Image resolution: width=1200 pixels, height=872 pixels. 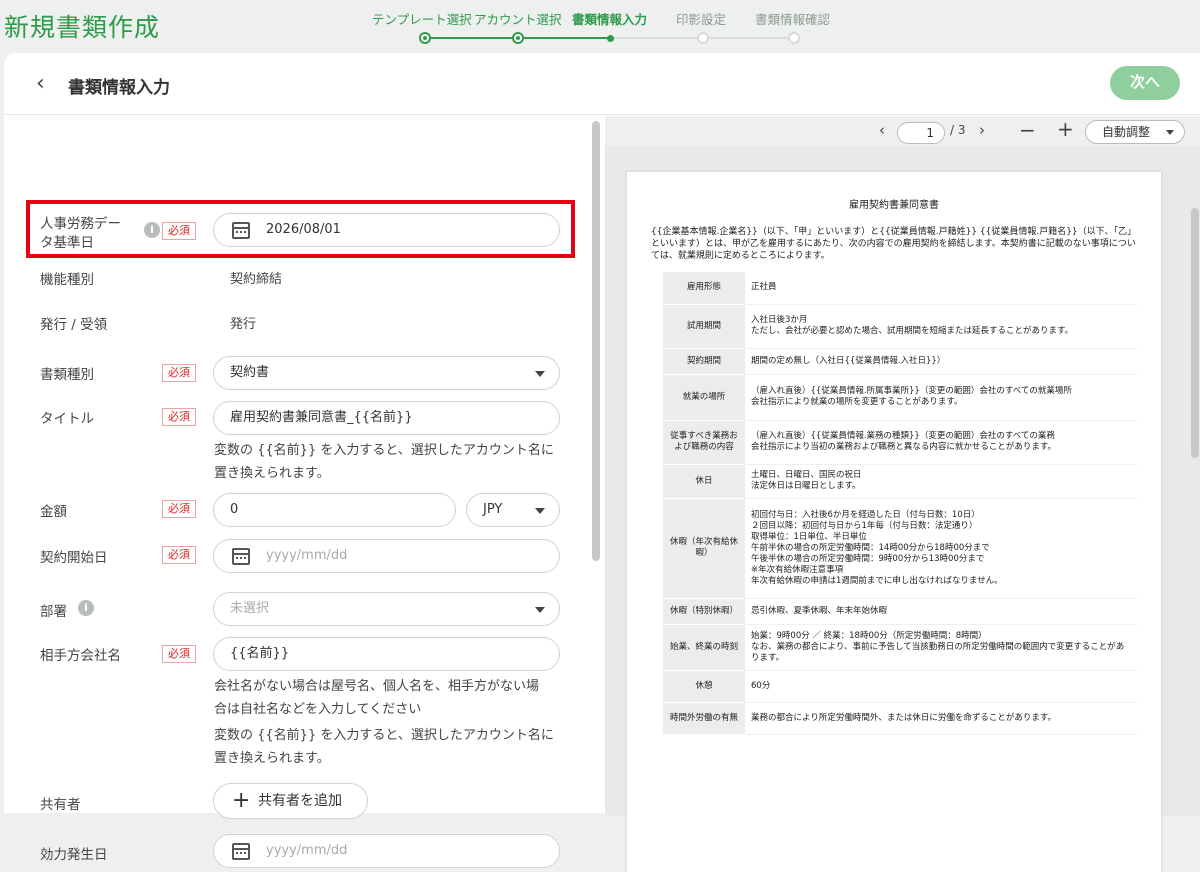 I want to click on amount-label: 金額, so click(x=53, y=512).